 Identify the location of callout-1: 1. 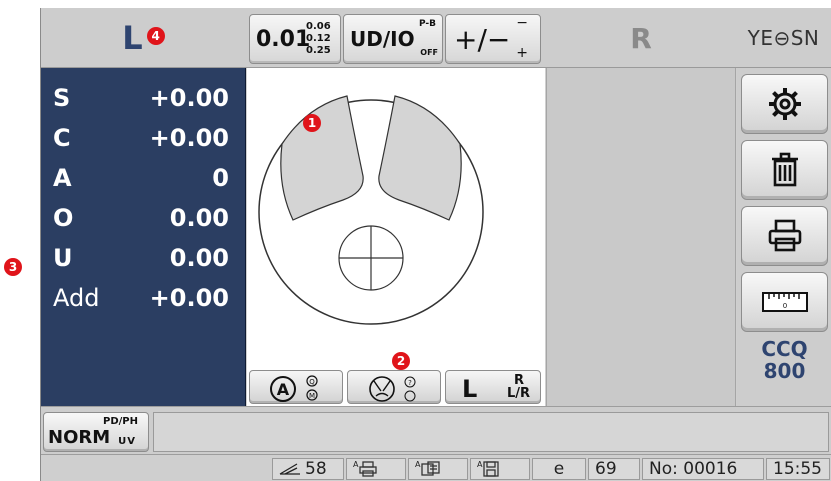
(312, 123).